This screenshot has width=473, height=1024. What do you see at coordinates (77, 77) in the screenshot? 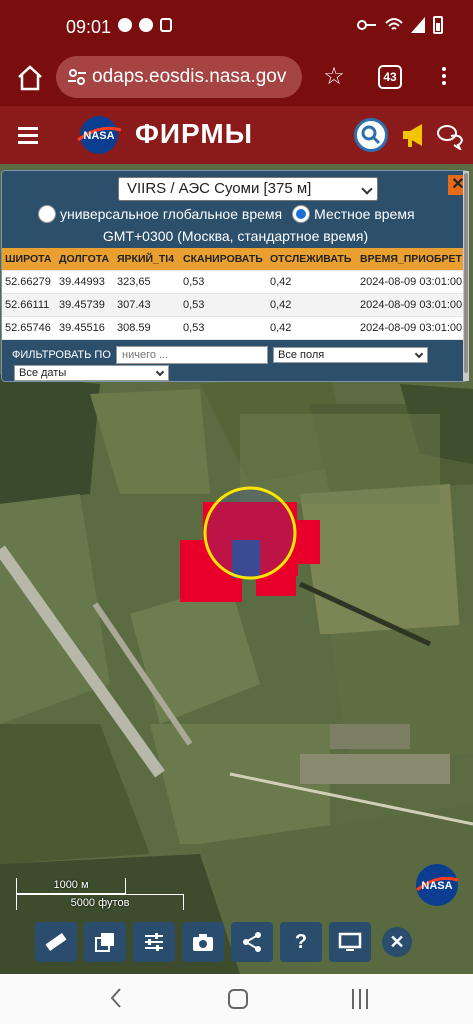
I see `site-settings-icon` at bounding box center [77, 77].